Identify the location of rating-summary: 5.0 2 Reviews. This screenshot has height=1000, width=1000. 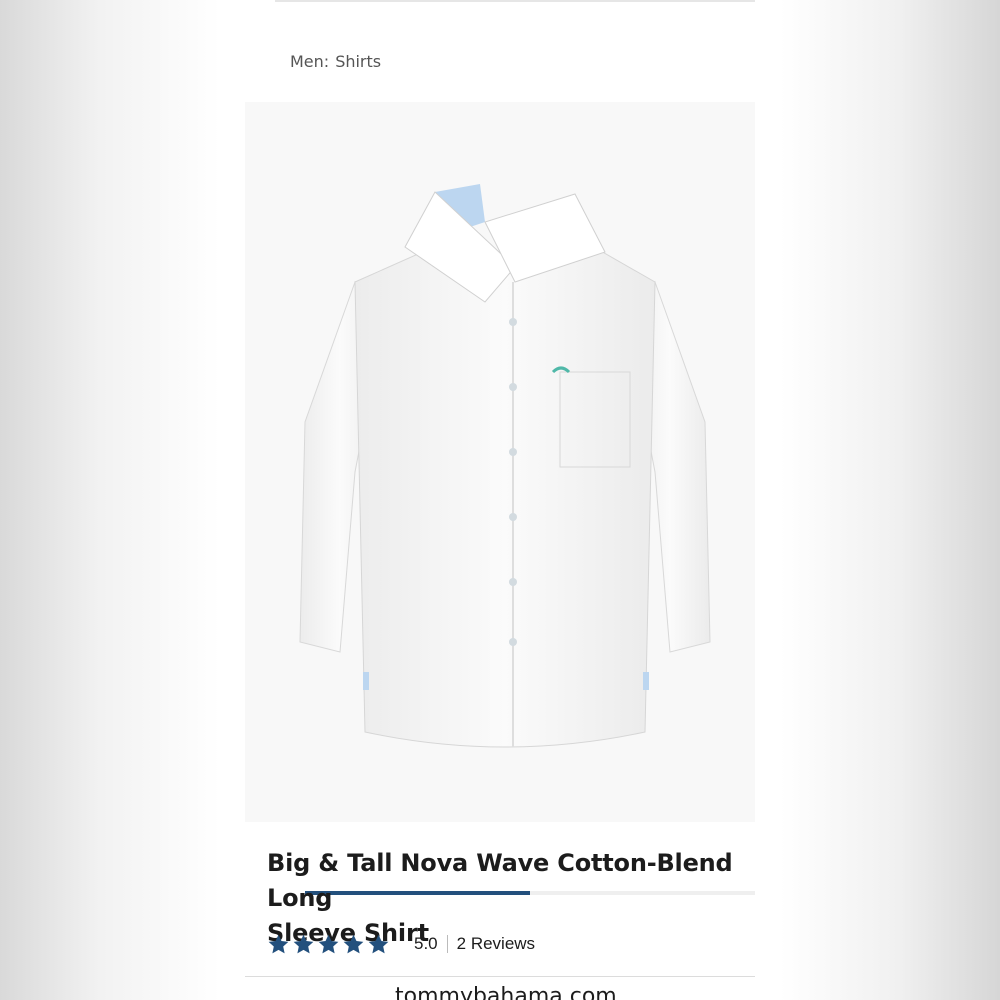
(401, 944).